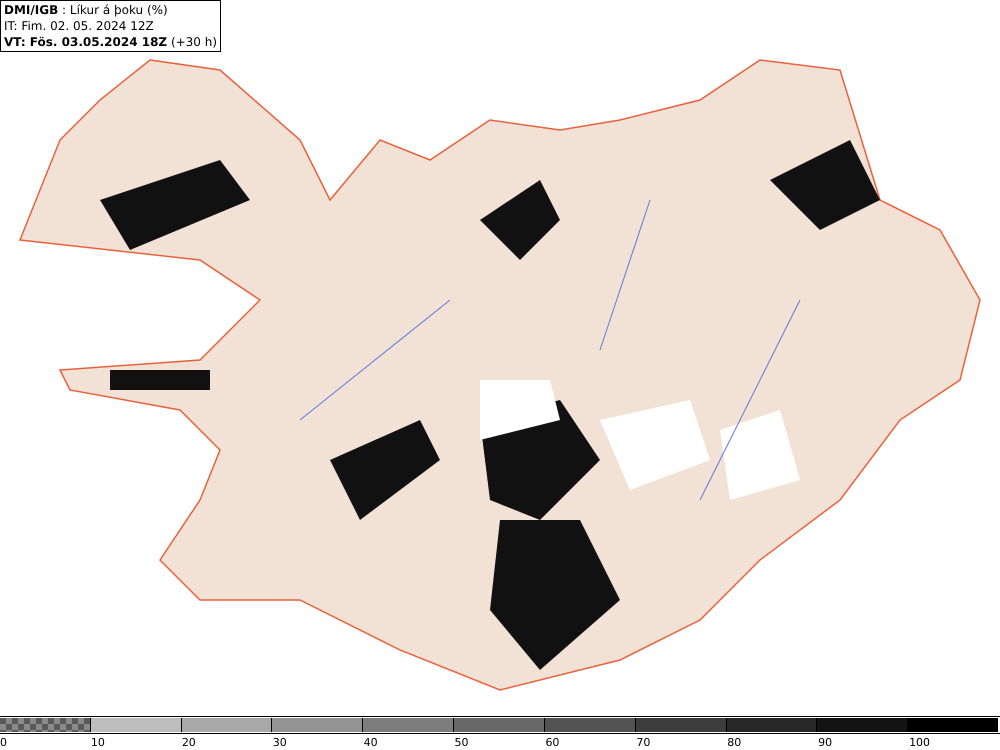 This screenshot has width=1000, height=750. What do you see at coordinates (919, 742) in the screenshot?
I see `legend-label: 100` at bounding box center [919, 742].